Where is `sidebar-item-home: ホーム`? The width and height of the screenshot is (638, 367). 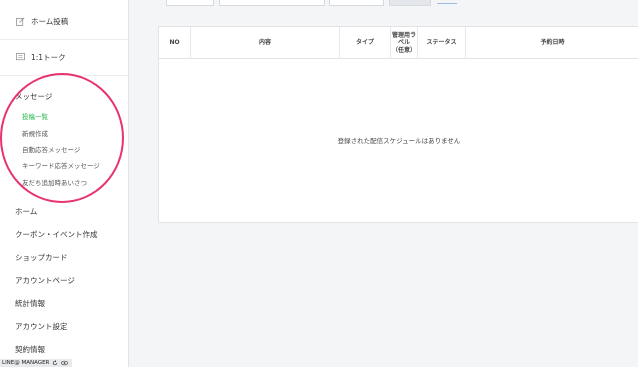 sidebar-item-home: ホーム is located at coordinates (26, 211).